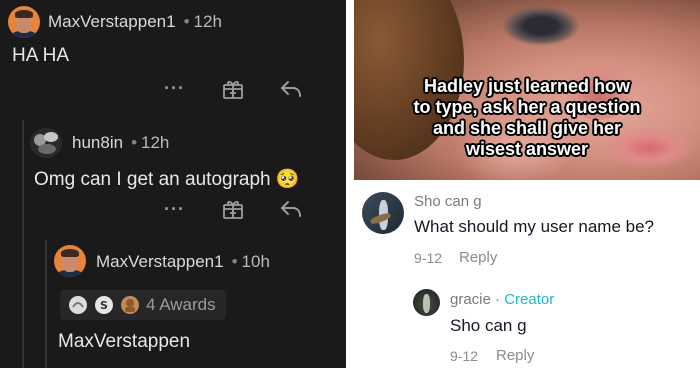  I want to click on comment-header: gracie · Creator, so click(502, 299).